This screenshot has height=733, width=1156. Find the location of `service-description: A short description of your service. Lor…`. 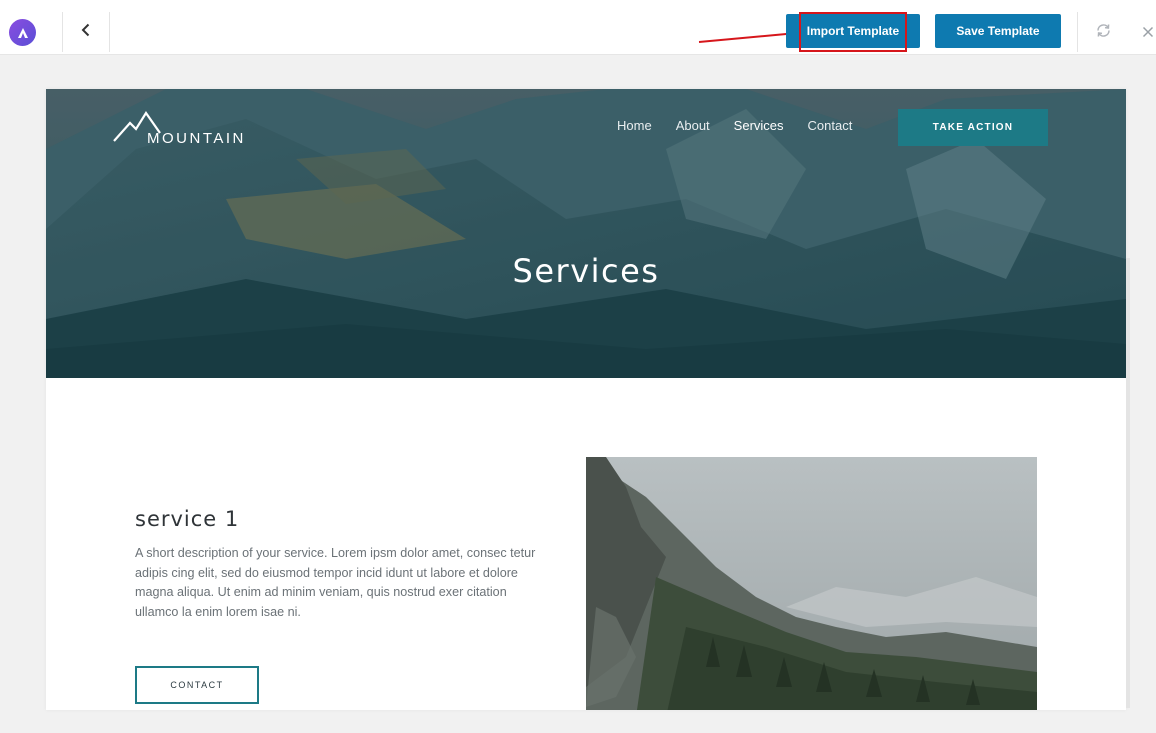

service-description: A short description of your service. Lor… is located at coordinates (335, 582).